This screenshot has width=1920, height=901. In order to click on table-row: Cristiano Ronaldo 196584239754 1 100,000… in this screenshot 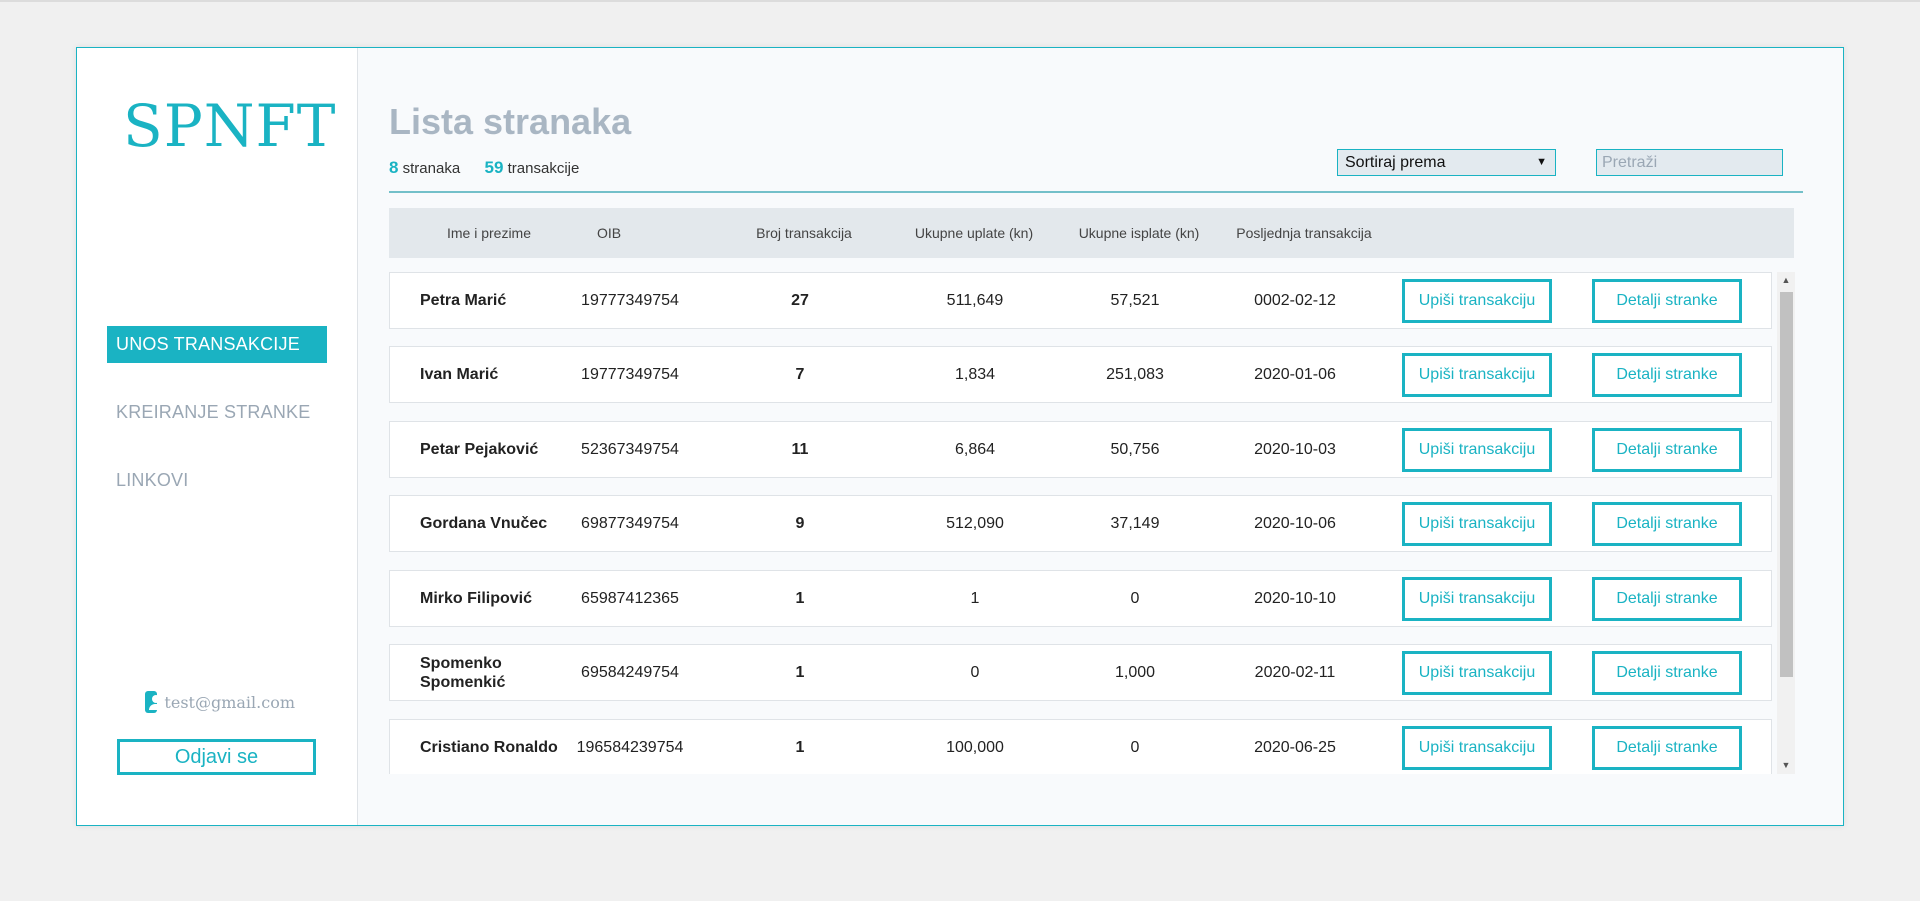, I will do `click(1080, 746)`.